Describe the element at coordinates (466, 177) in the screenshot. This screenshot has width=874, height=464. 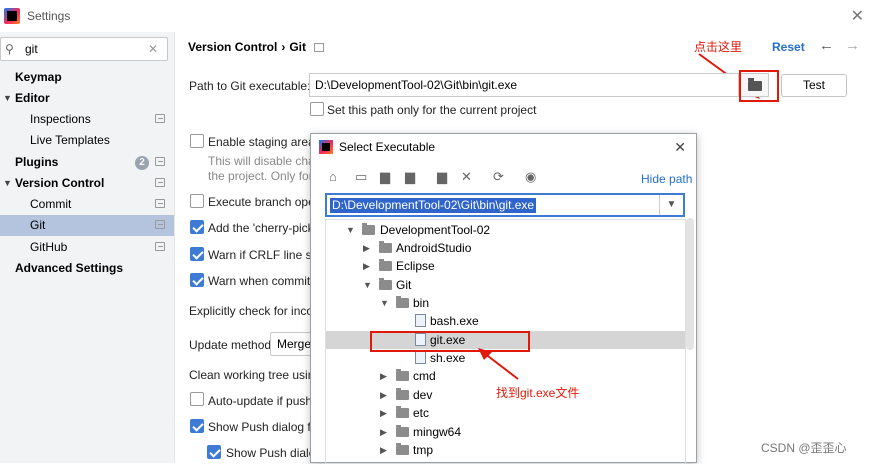
I see `delete-icon: ✕` at that location.